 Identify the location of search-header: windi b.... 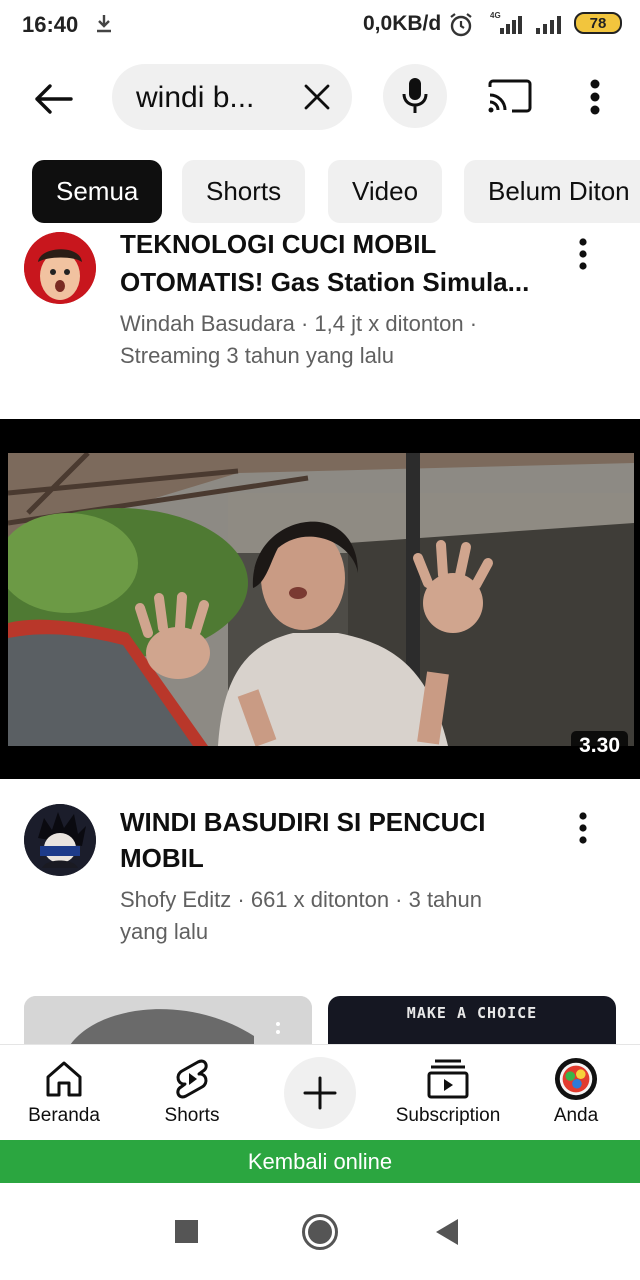
(320, 98).